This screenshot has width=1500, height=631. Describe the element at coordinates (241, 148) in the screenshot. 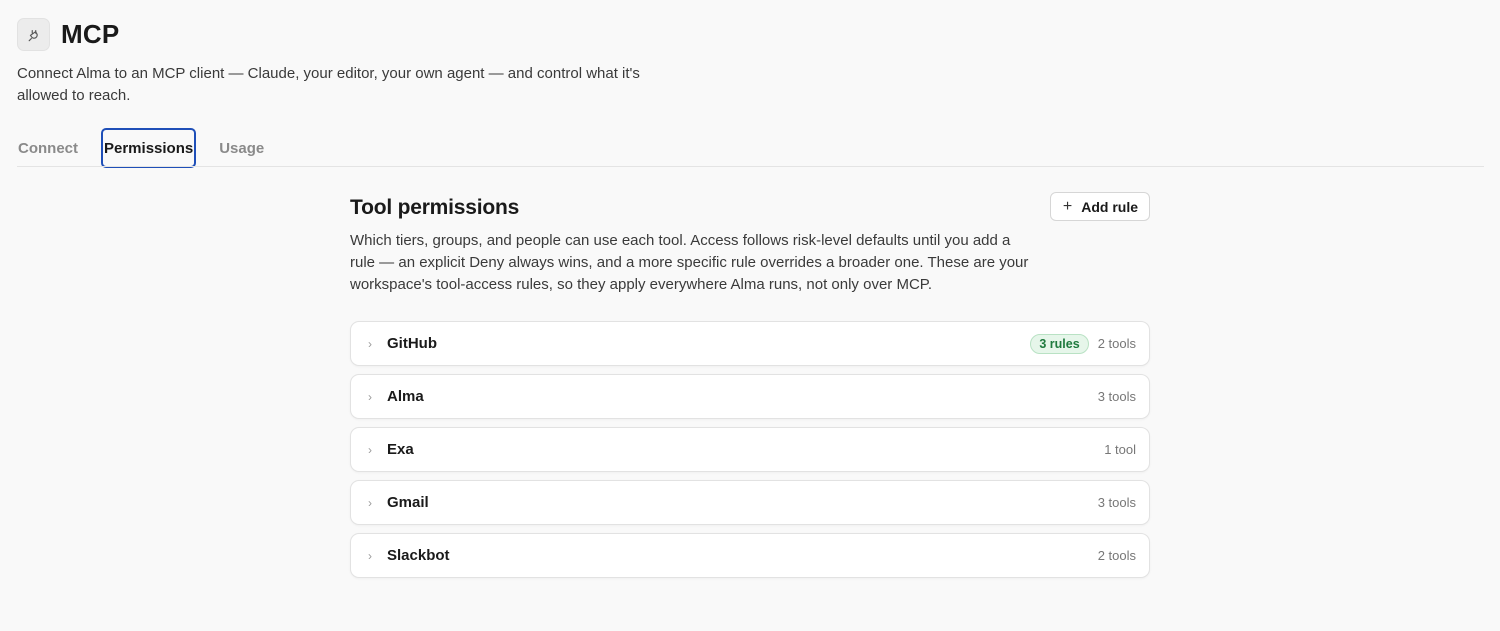

I see `tab-usage: Usage` at that location.